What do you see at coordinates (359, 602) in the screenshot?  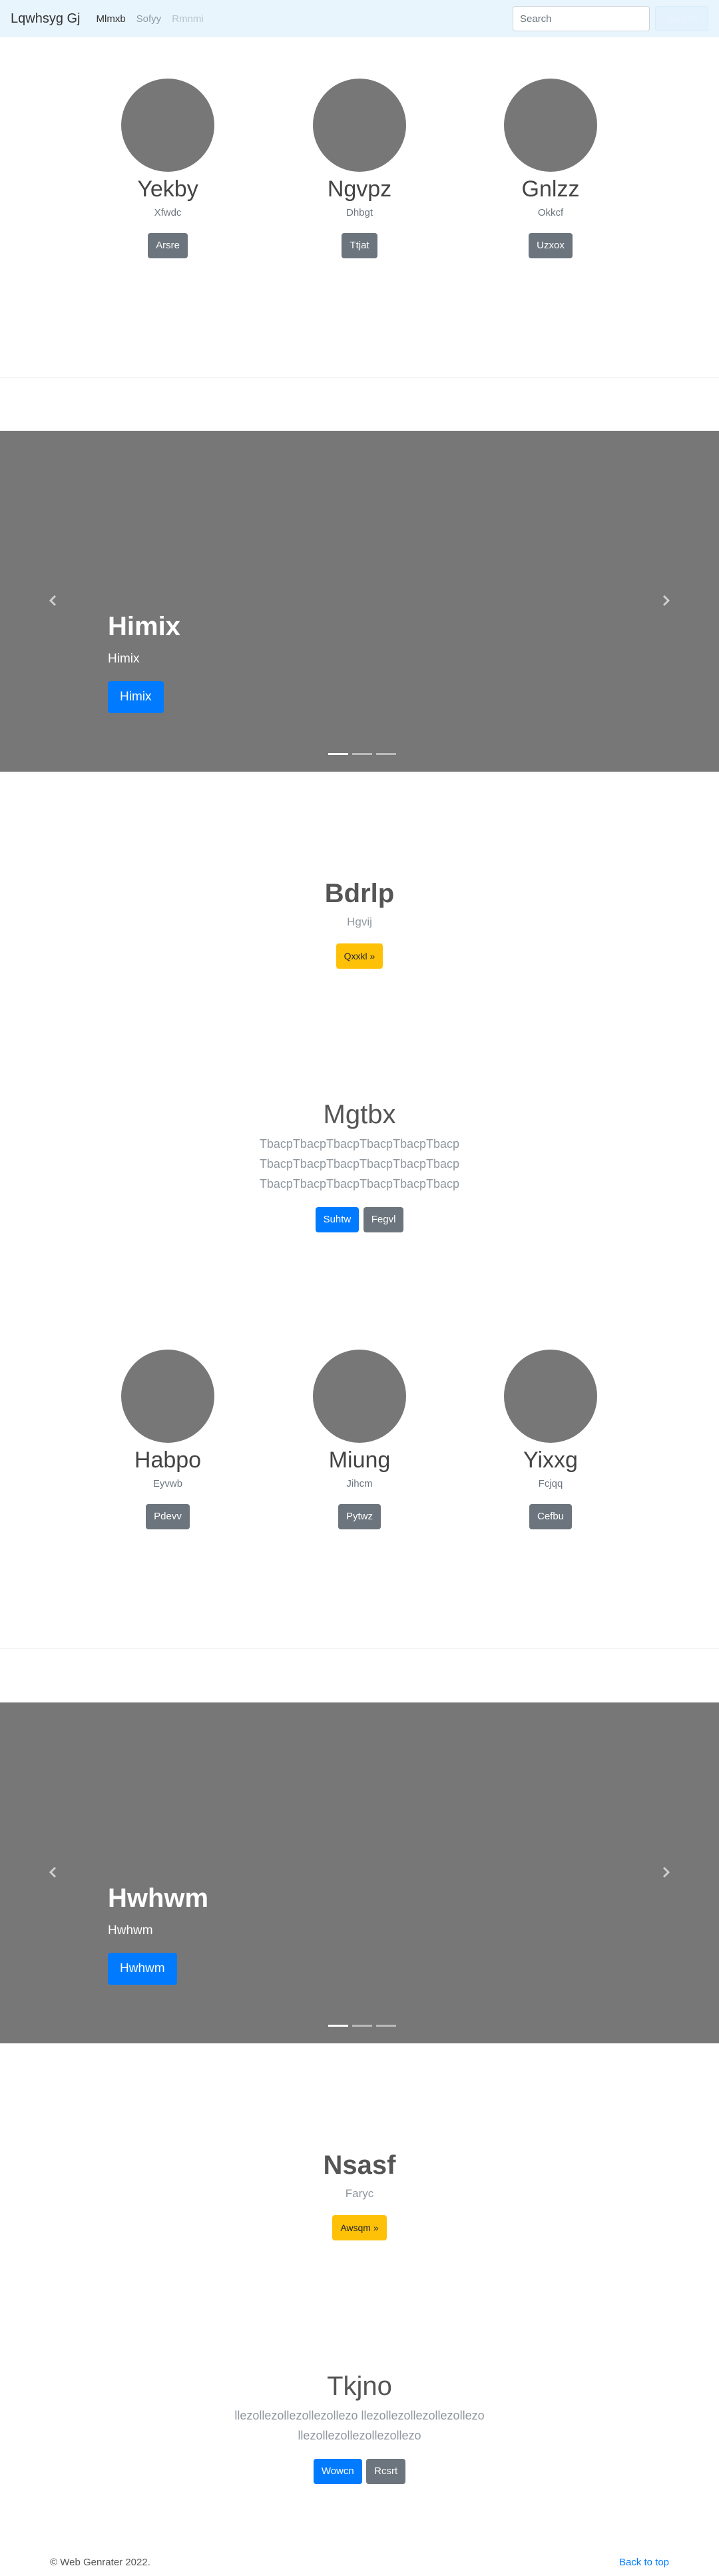 I see `carousel-1: Himix Himix Himix` at bounding box center [359, 602].